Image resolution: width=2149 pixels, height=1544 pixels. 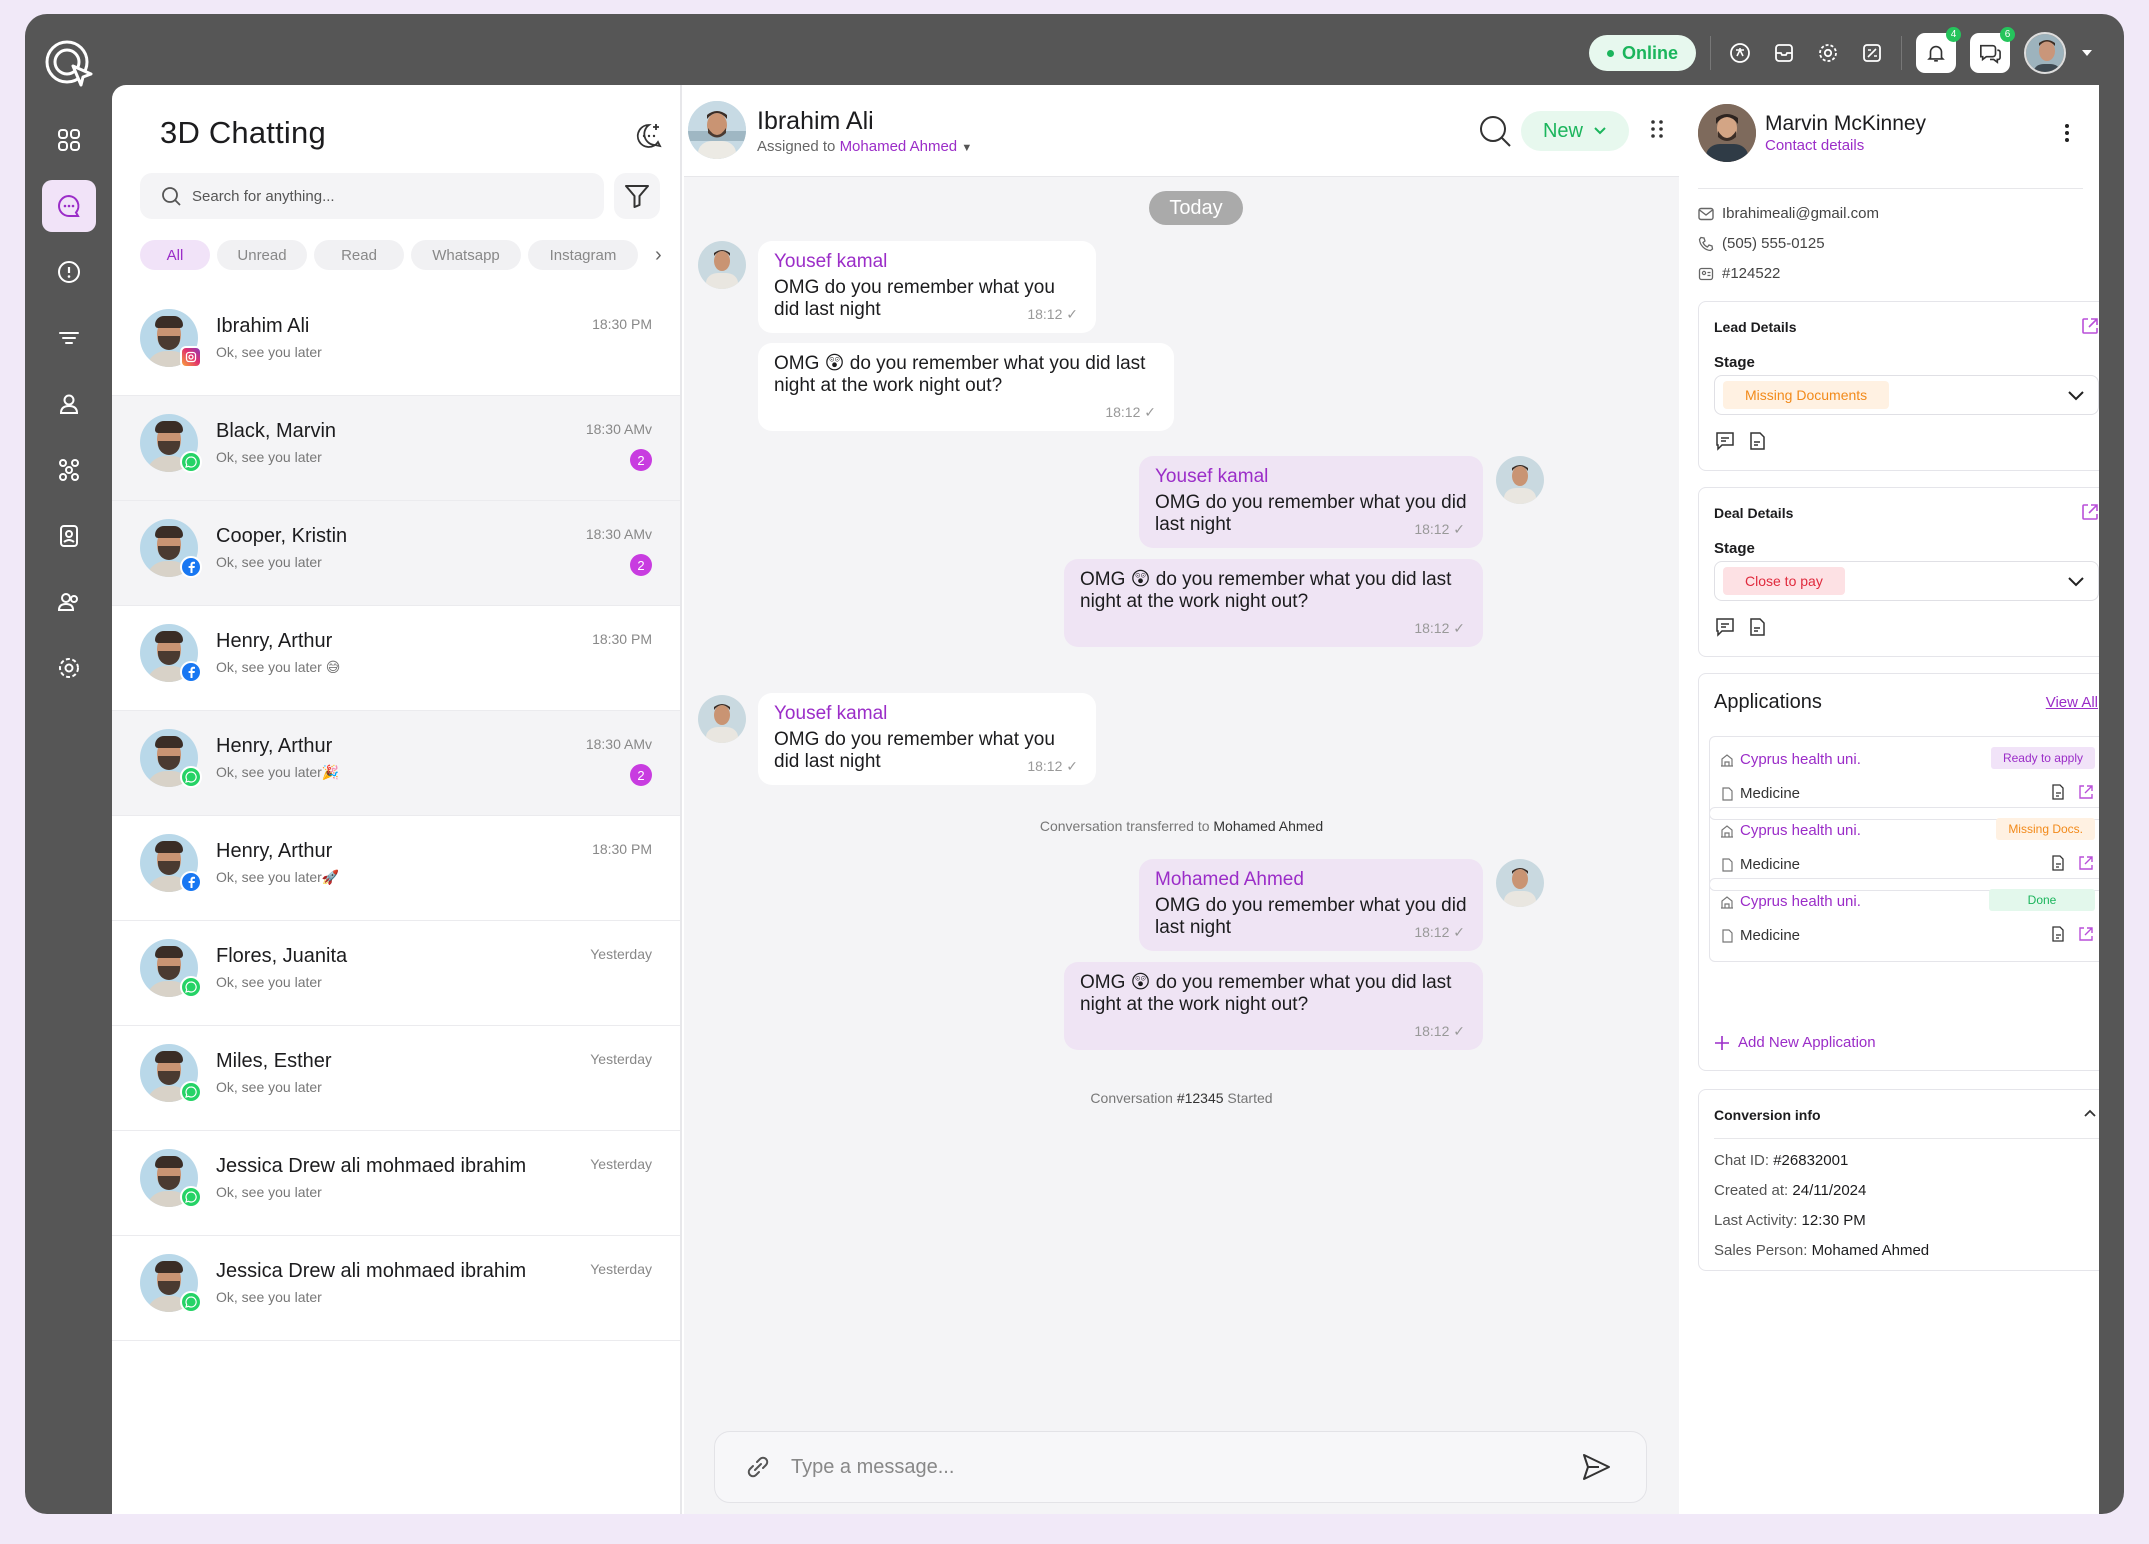 What do you see at coordinates (1439, 932) in the screenshot?
I see `message-time: 18:12 ✓` at bounding box center [1439, 932].